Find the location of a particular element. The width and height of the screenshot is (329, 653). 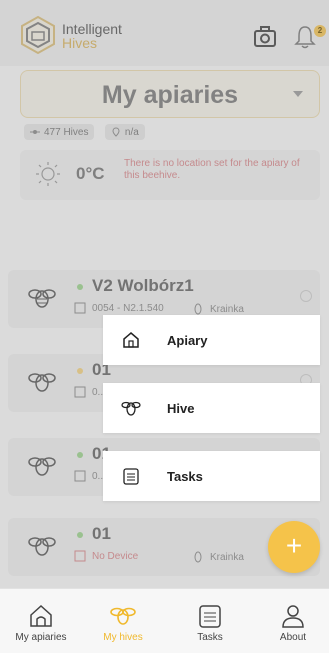

nav-about: About is located at coordinates (290, 621).